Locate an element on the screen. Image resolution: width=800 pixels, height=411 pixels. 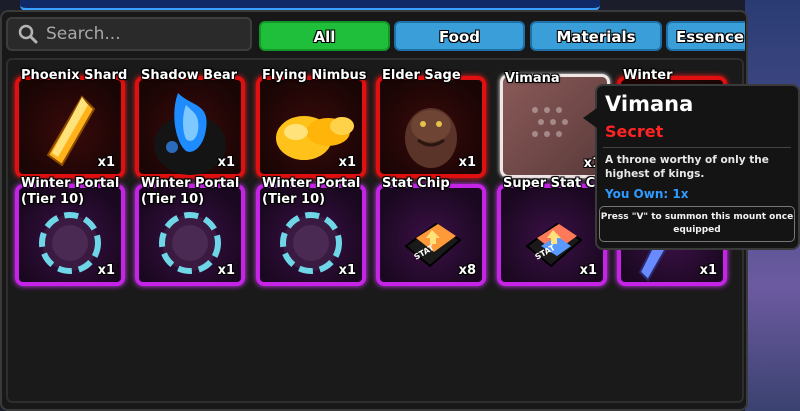
search-box is located at coordinates (129, 34).